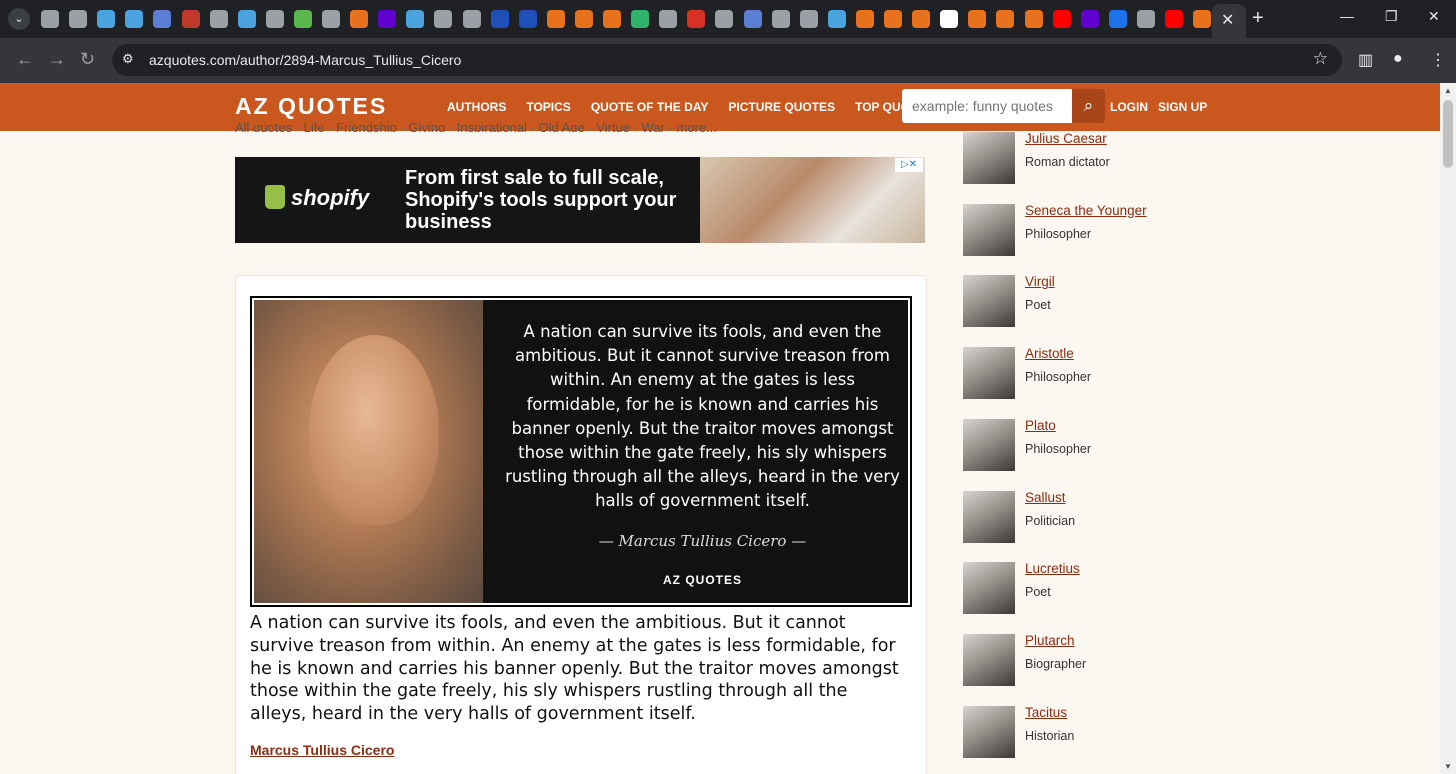 The image size is (1456, 774). I want to click on nav-quote-of-the-day: QUOTE OF THE DAY, so click(650, 107).